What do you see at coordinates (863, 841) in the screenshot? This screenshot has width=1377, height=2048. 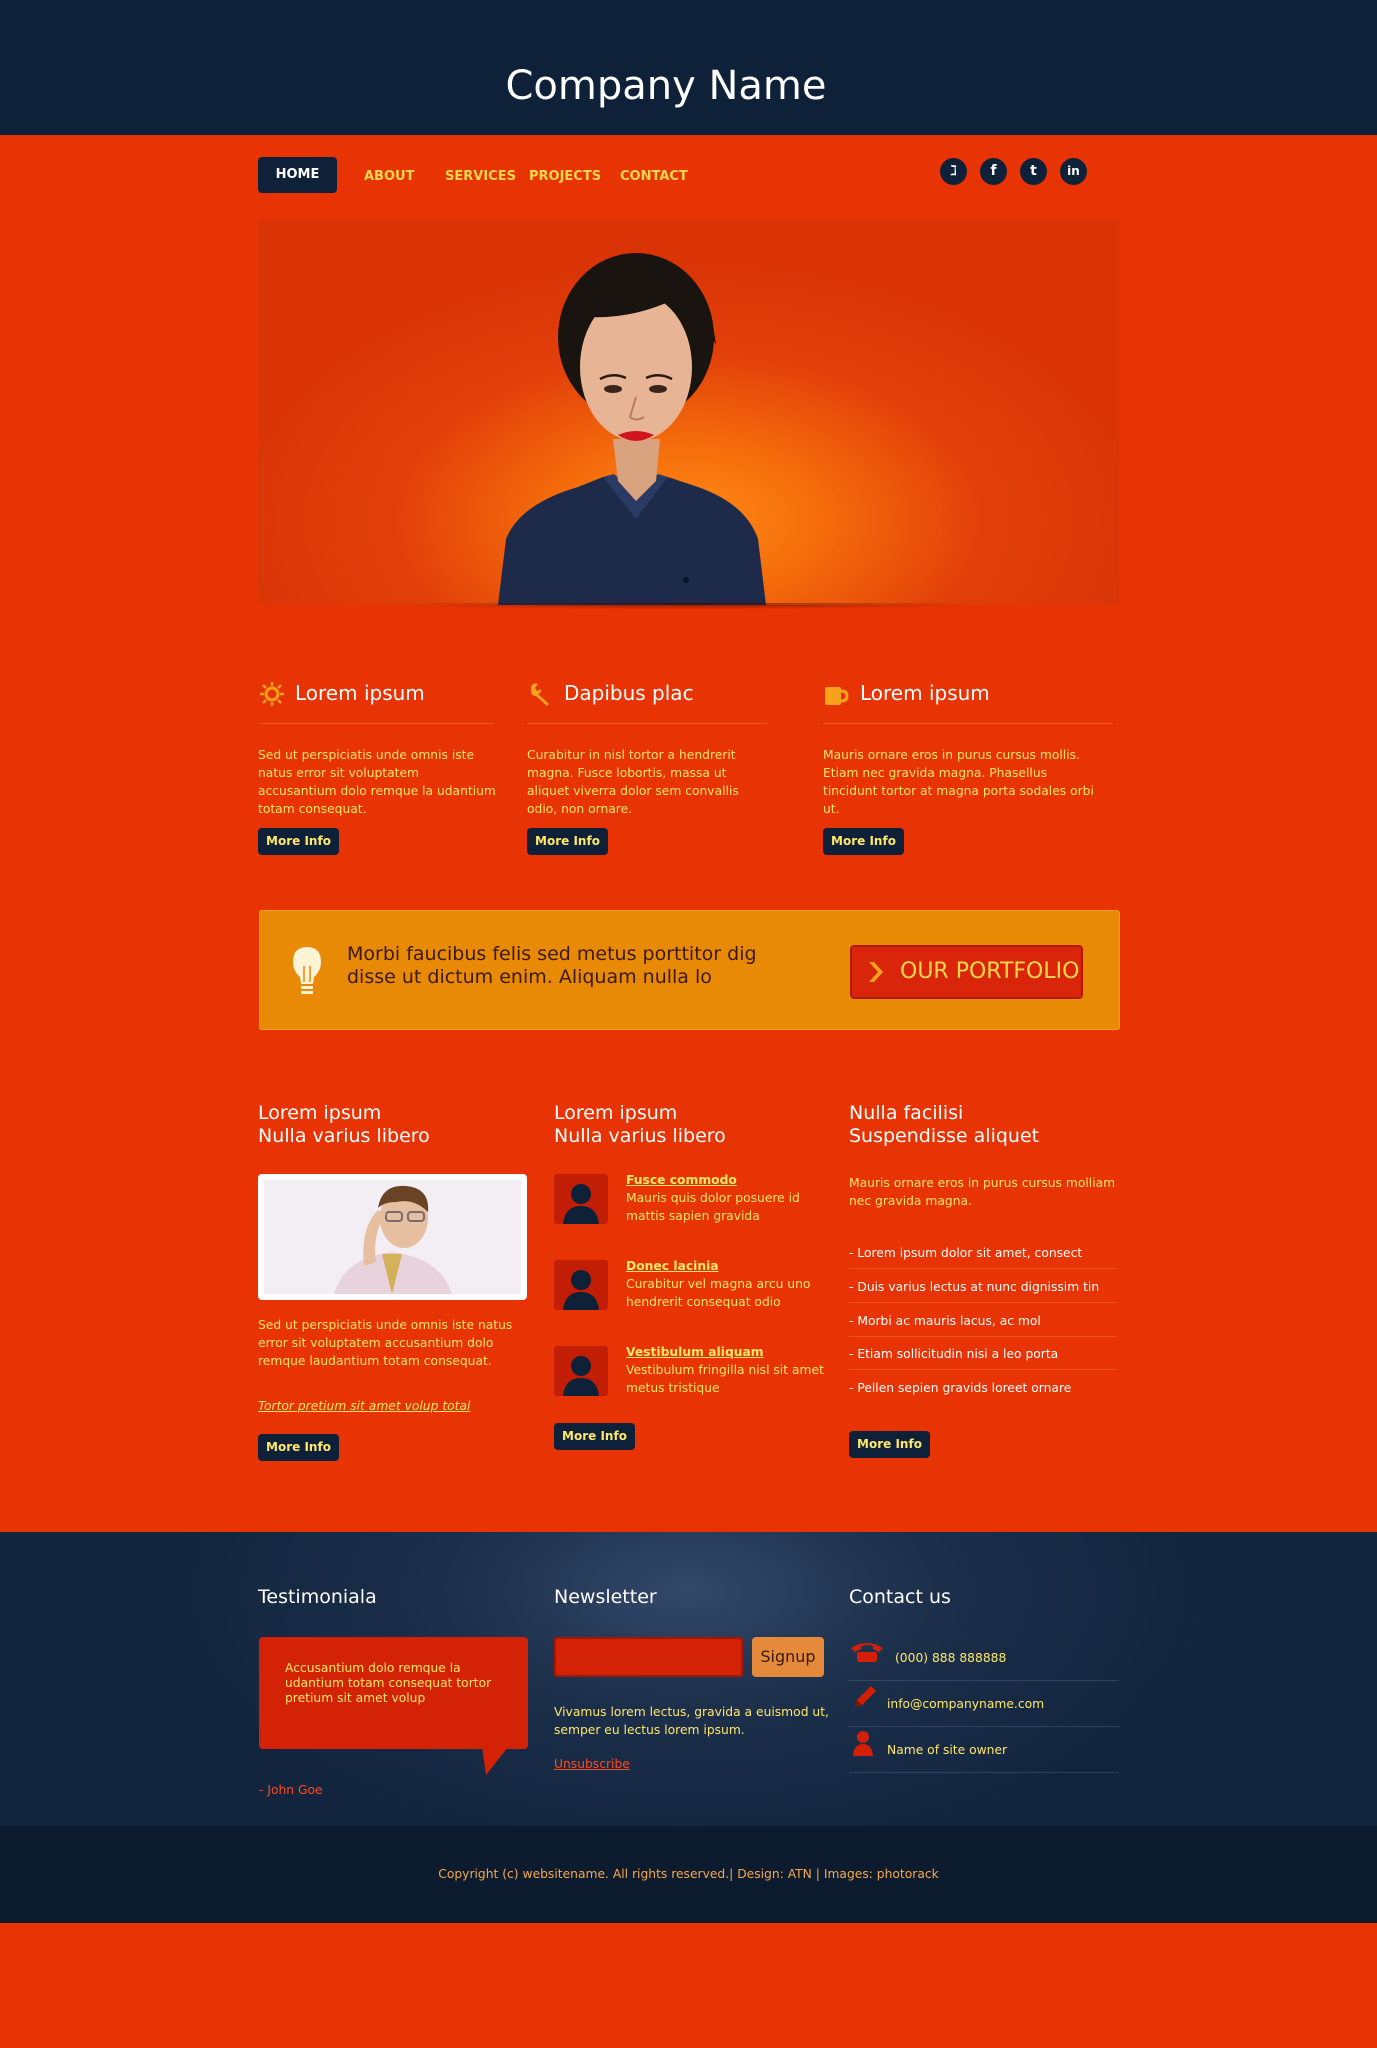 I see `feature-3-more-info-button: More Info` at bounding box center [863, 841].